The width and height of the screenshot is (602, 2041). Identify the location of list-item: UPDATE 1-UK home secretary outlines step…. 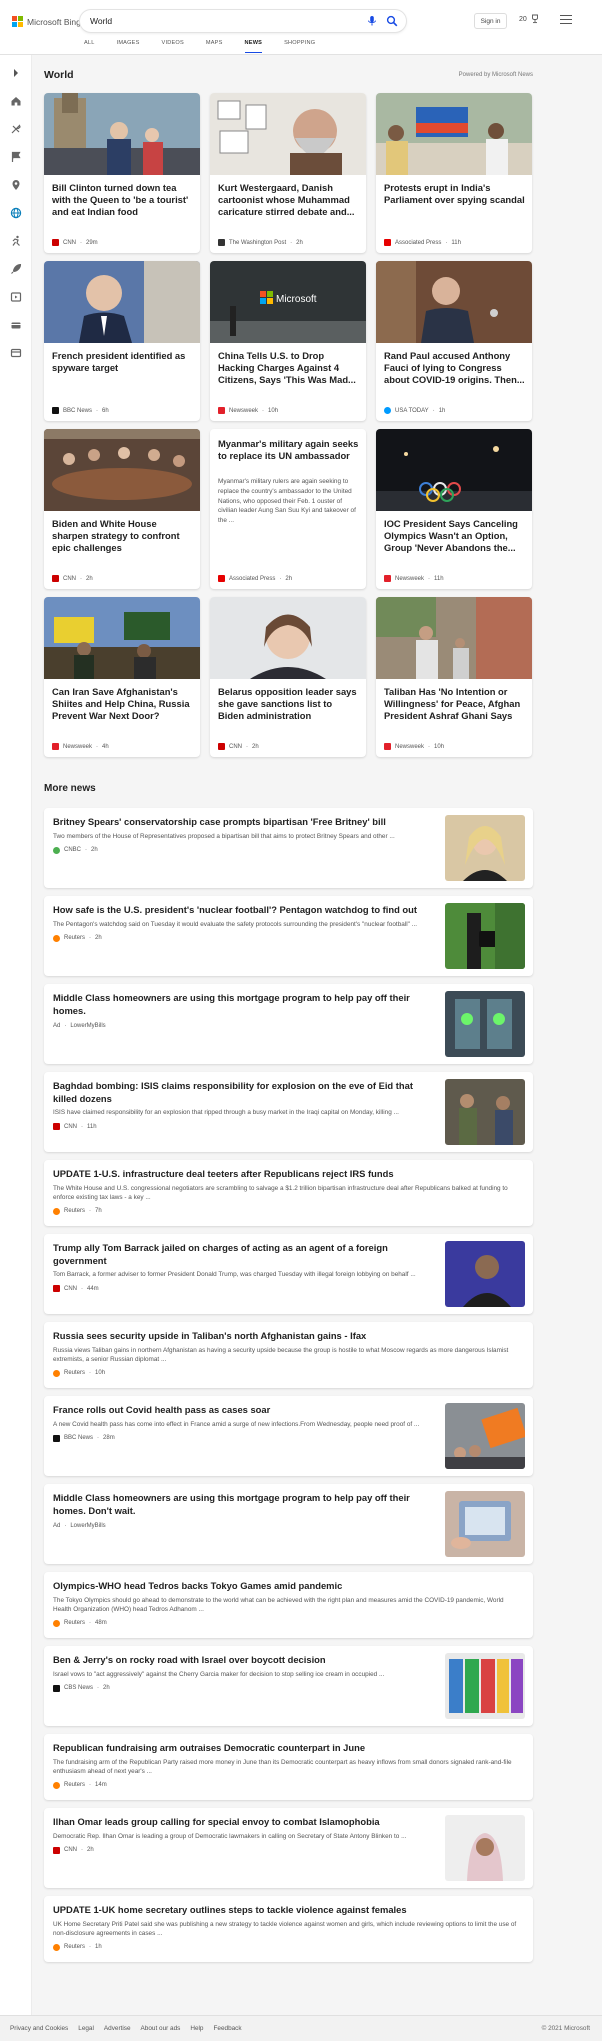
(288, 1929).